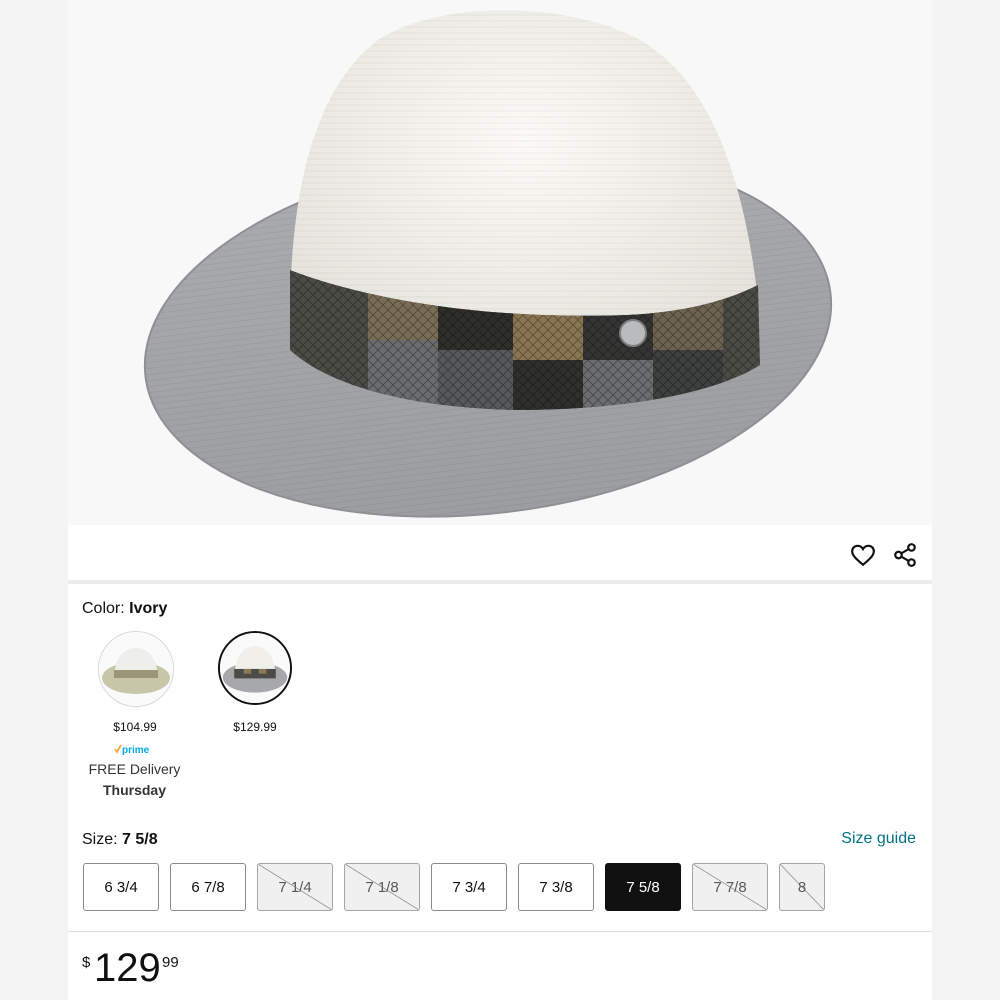 This screenshot has height=1000, width=1000. Describe the element at coordinates (500, 555) in the screenshot. I see `image-action-bar` at that location.